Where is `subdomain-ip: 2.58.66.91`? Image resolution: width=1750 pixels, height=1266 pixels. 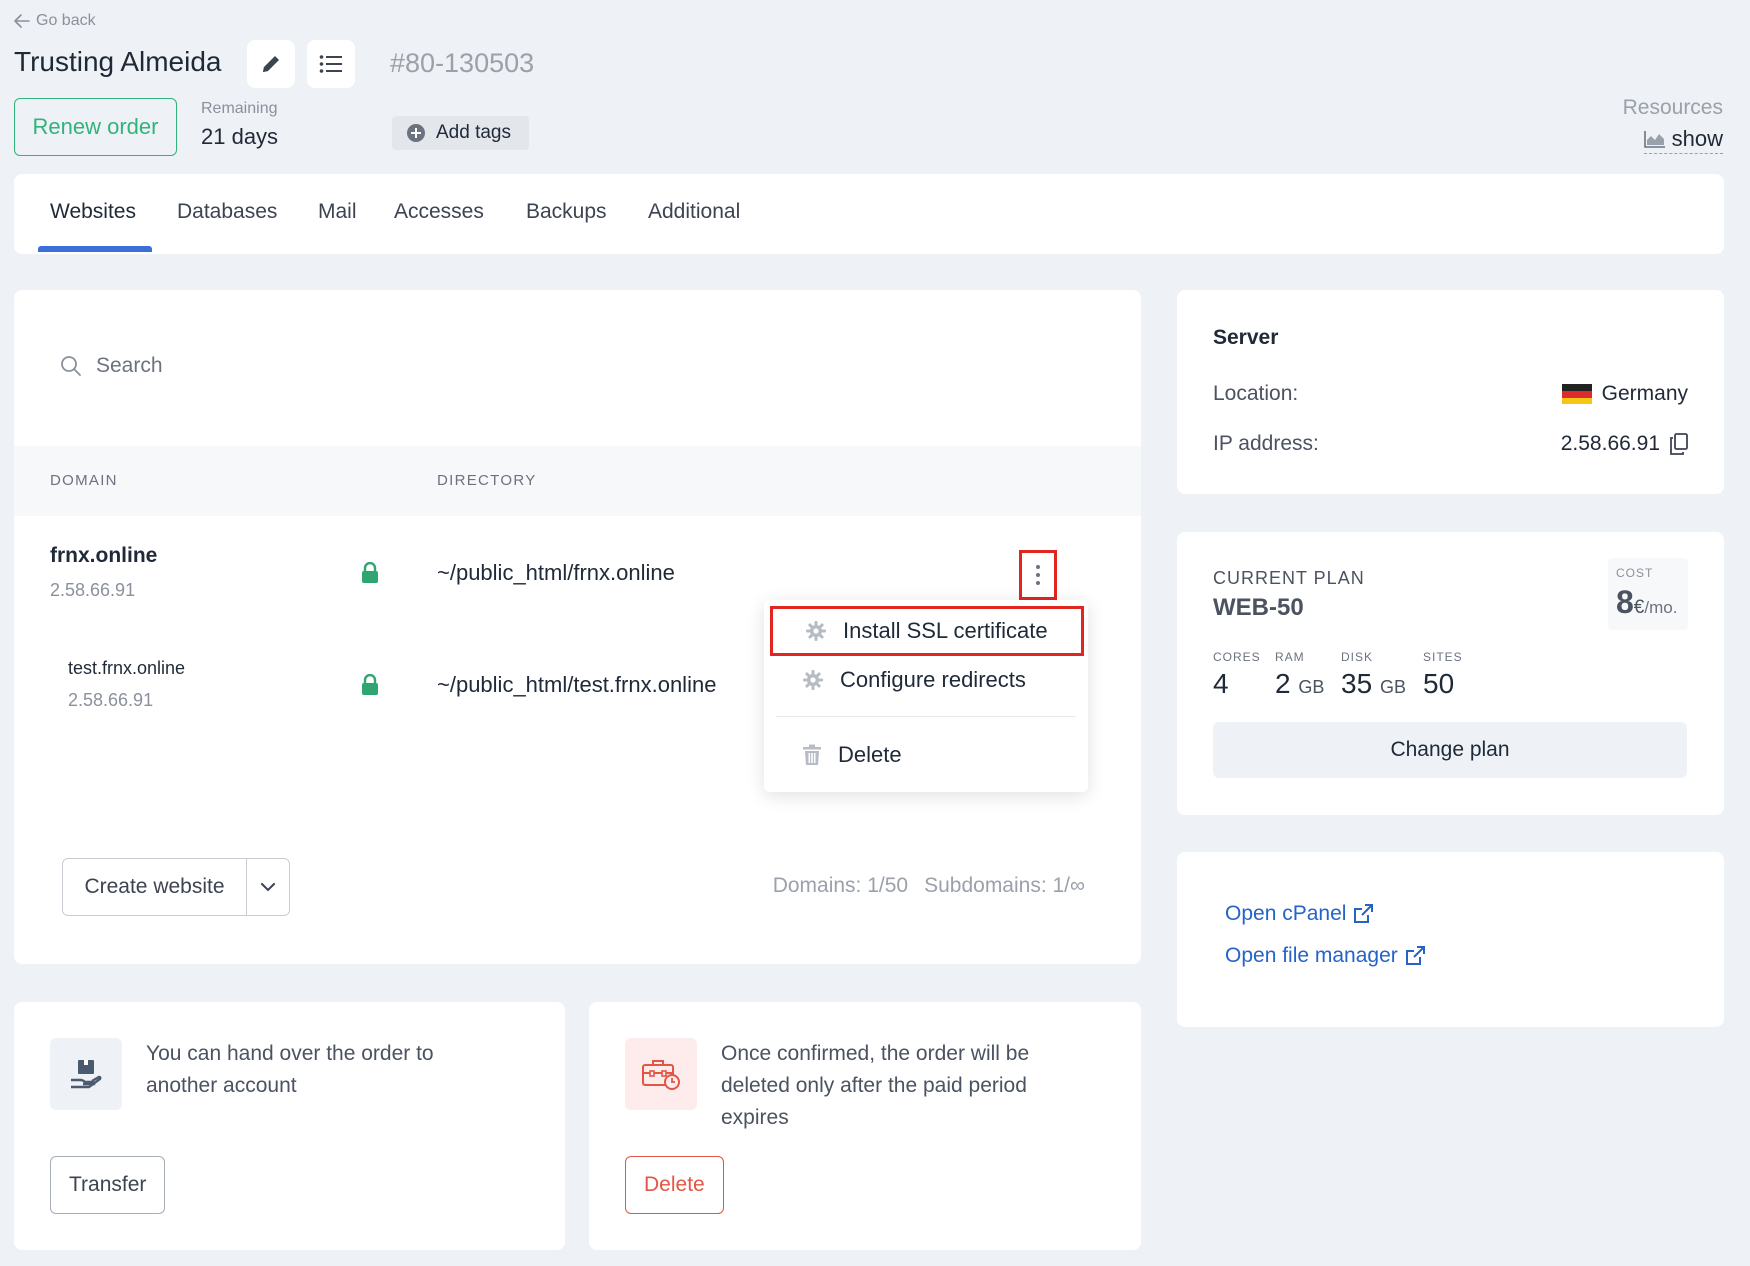
subdomain-ip: 2.58.66.91 is located at coordinates (111, 700).